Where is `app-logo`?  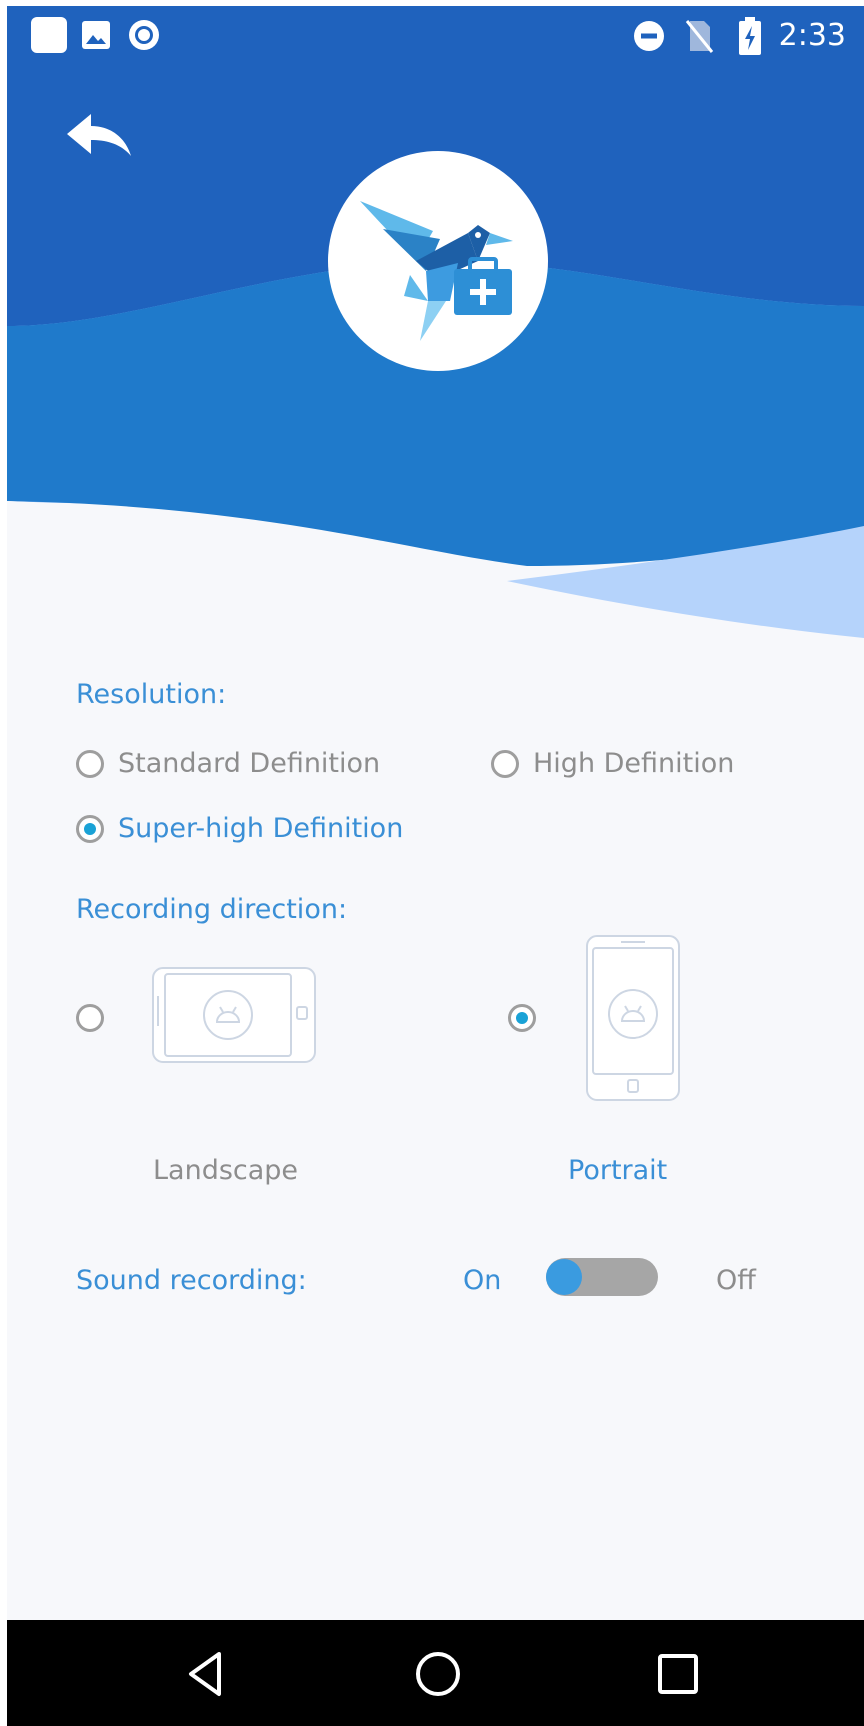 app-logo is located at coordinates (438, 261).